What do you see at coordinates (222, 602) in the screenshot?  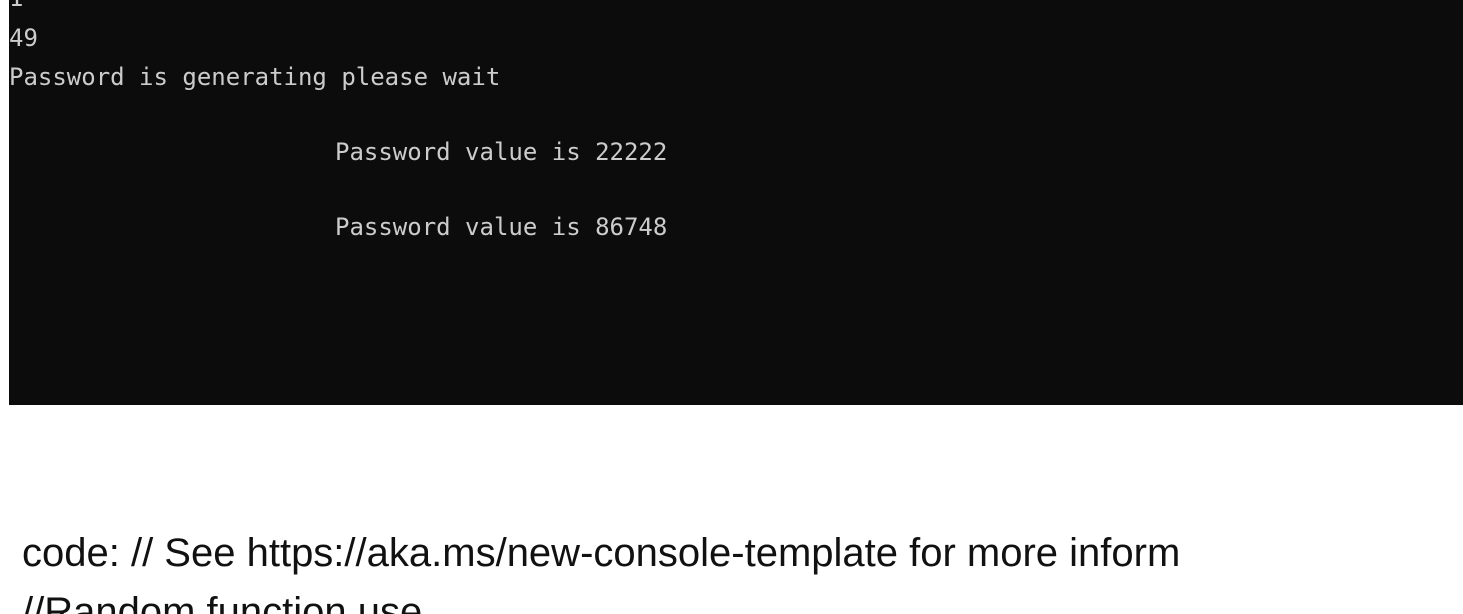 I see `code-caption-line-2: //Random function use` at bounding box center [222, 602].